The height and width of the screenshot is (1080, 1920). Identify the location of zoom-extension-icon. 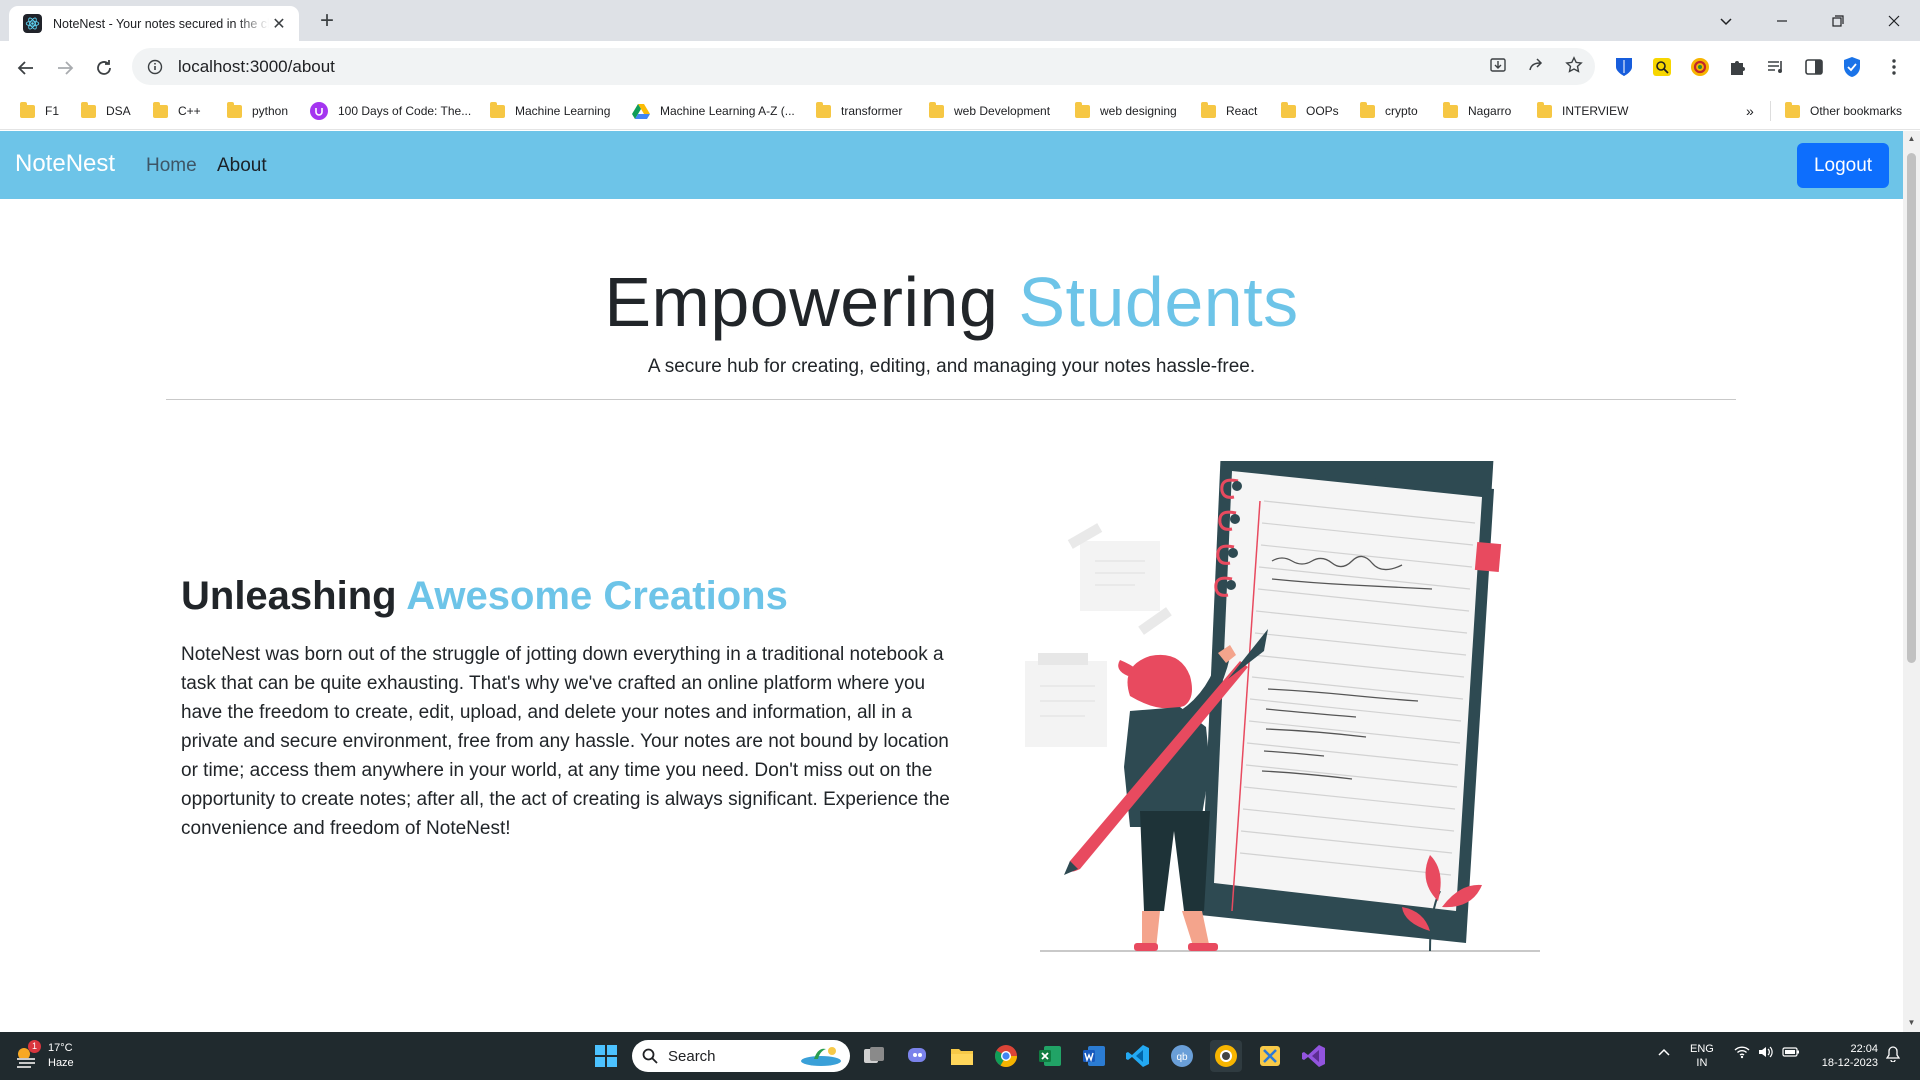
(1662, 67).